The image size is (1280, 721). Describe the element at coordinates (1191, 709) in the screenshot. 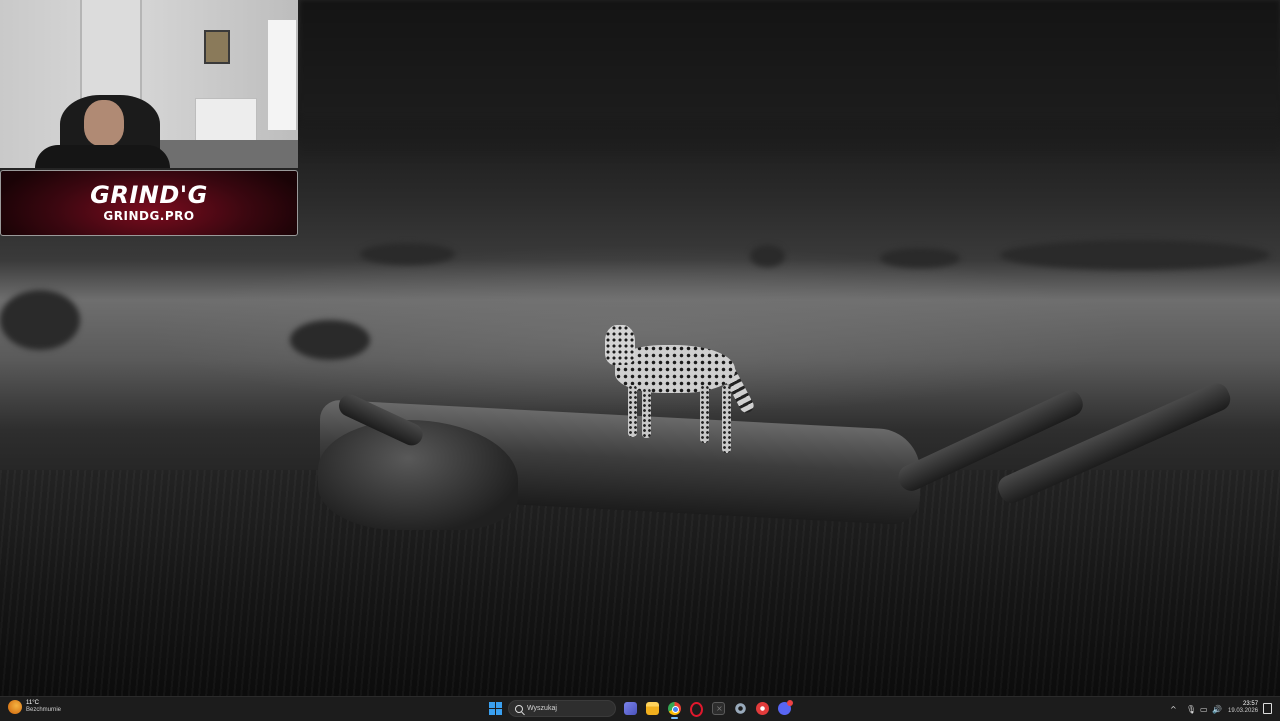

I see `microphone-icon: 🎙` at that location.